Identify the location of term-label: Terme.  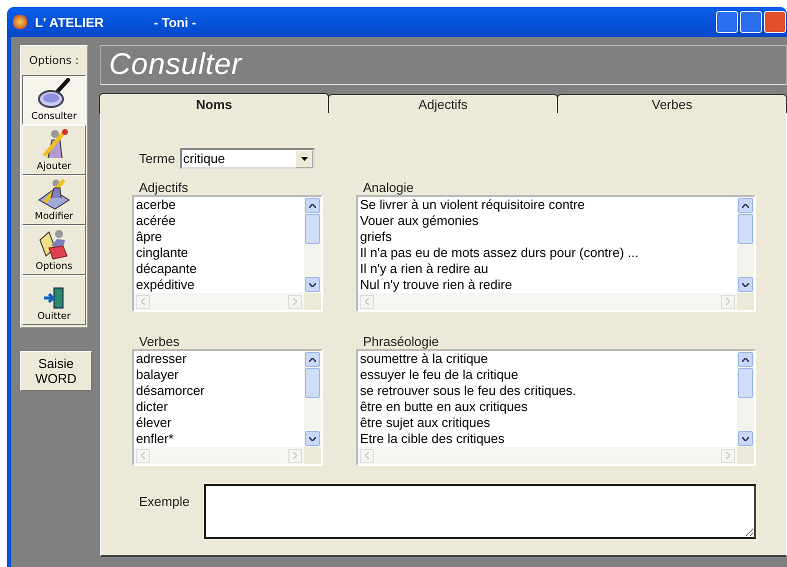
(157, 158).